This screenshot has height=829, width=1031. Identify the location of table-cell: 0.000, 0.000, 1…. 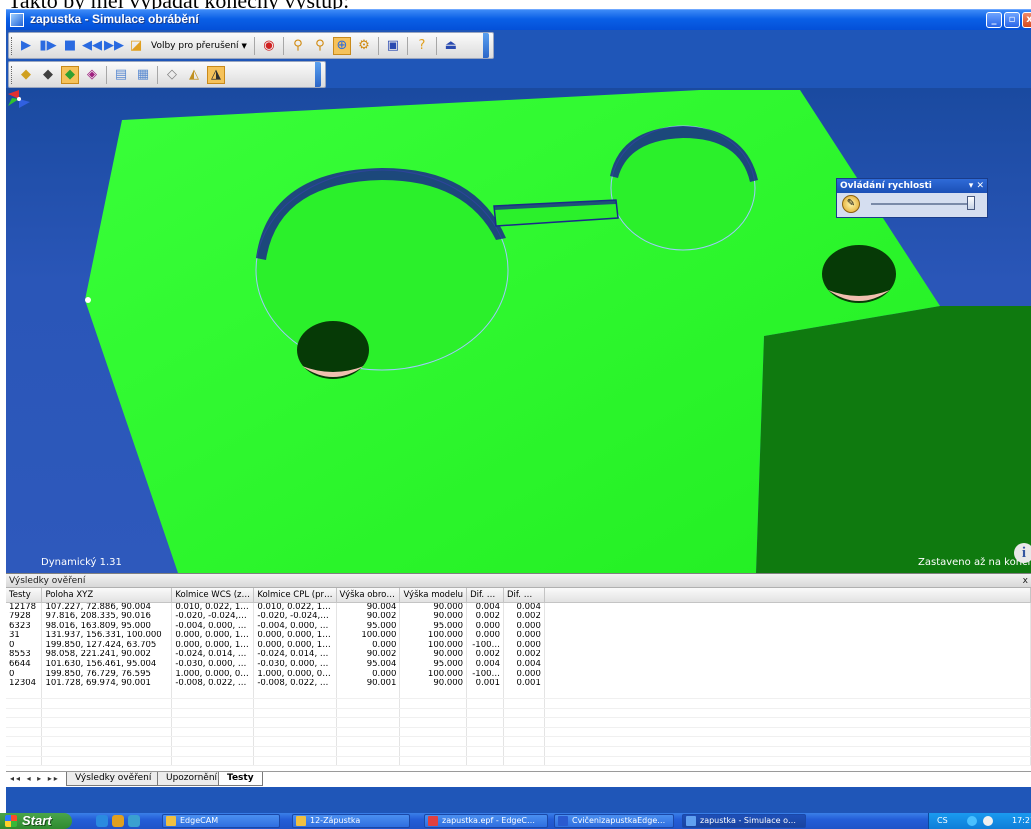
(213, 645).